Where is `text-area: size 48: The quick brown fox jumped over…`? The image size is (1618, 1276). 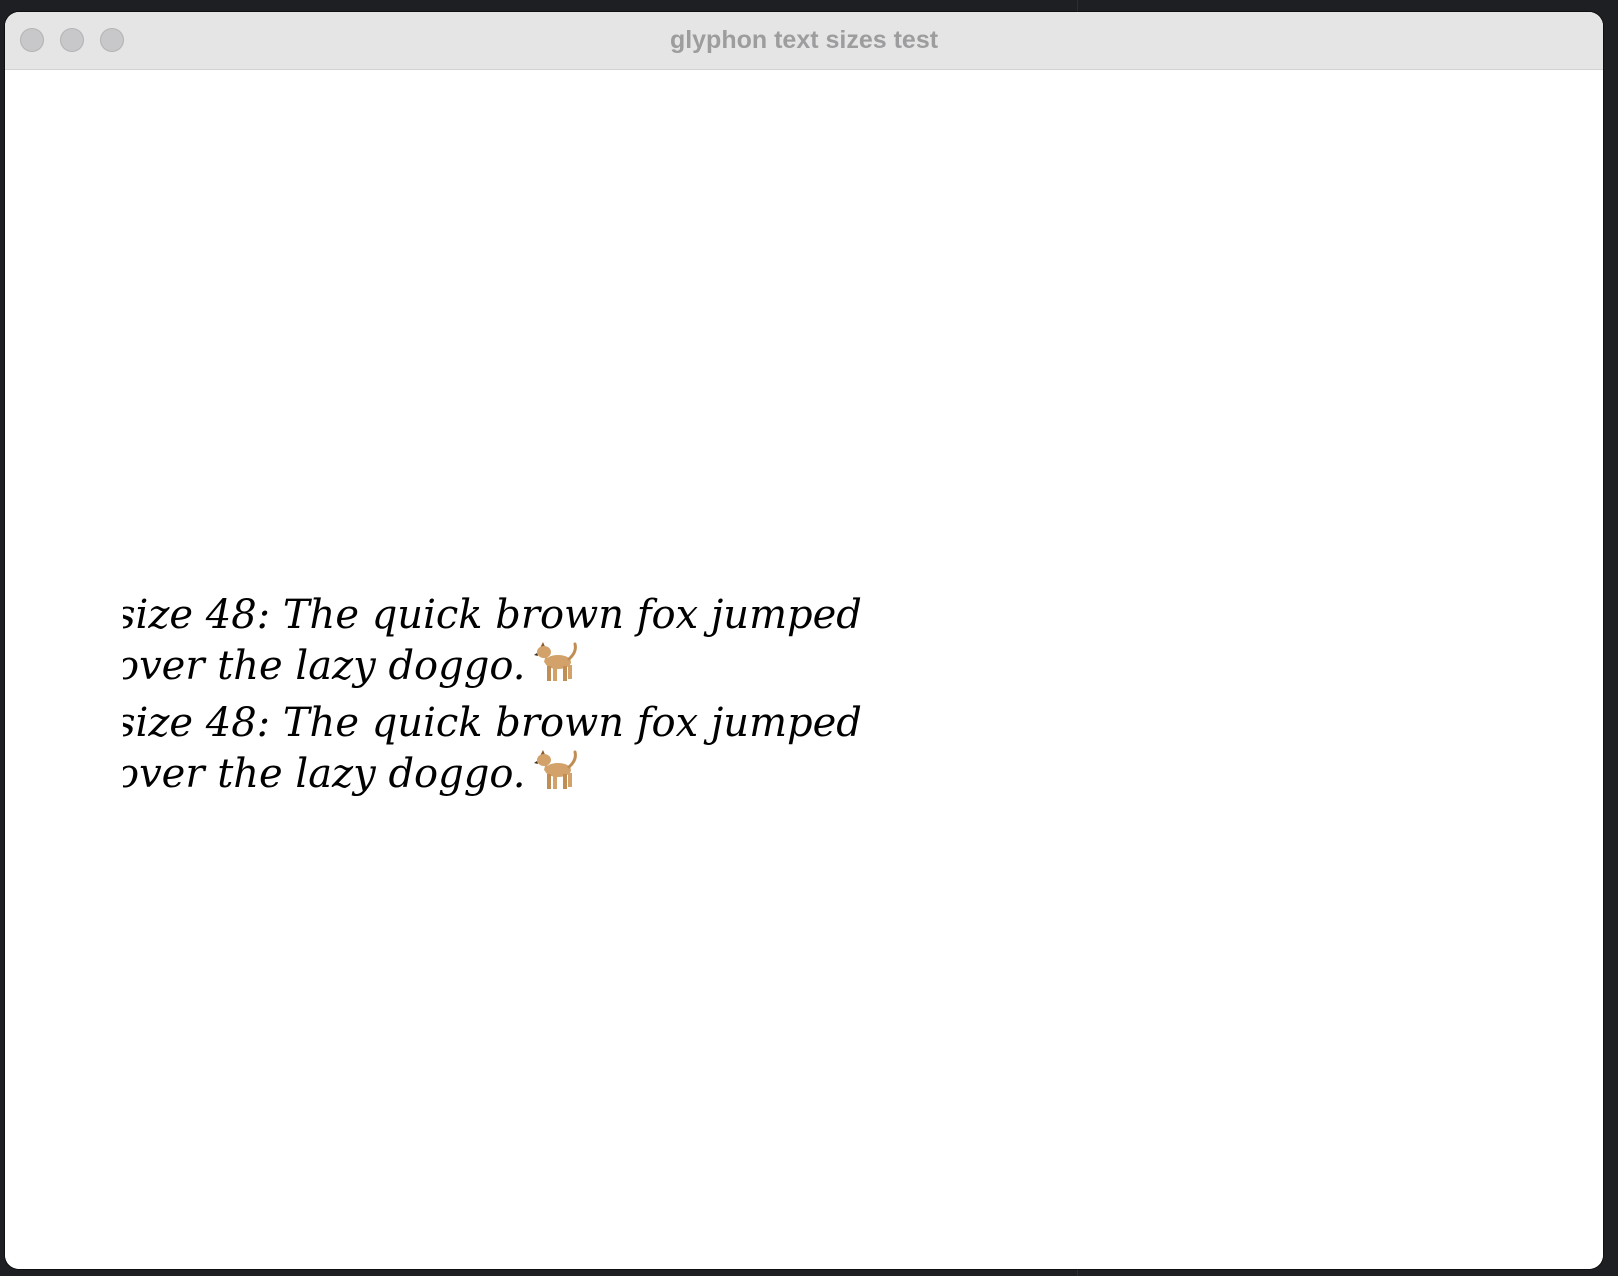
text-area: size 48: The quick brown fox jumped over… is located at coordinates (493, 698).